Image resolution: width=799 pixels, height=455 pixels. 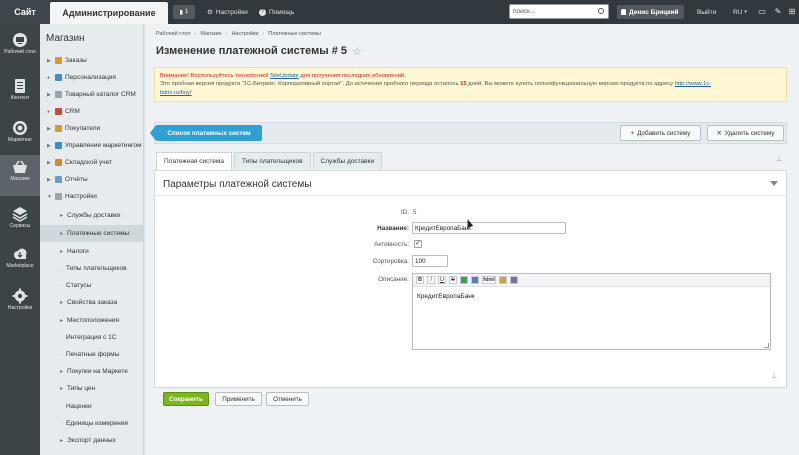 I want to click on table-icon, so click(x=475, y=280).